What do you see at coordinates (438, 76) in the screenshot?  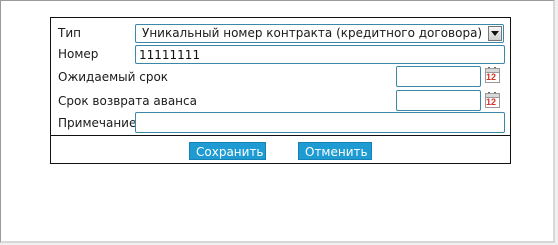 I see `expected-term-input` at bounding box center [438, 76].